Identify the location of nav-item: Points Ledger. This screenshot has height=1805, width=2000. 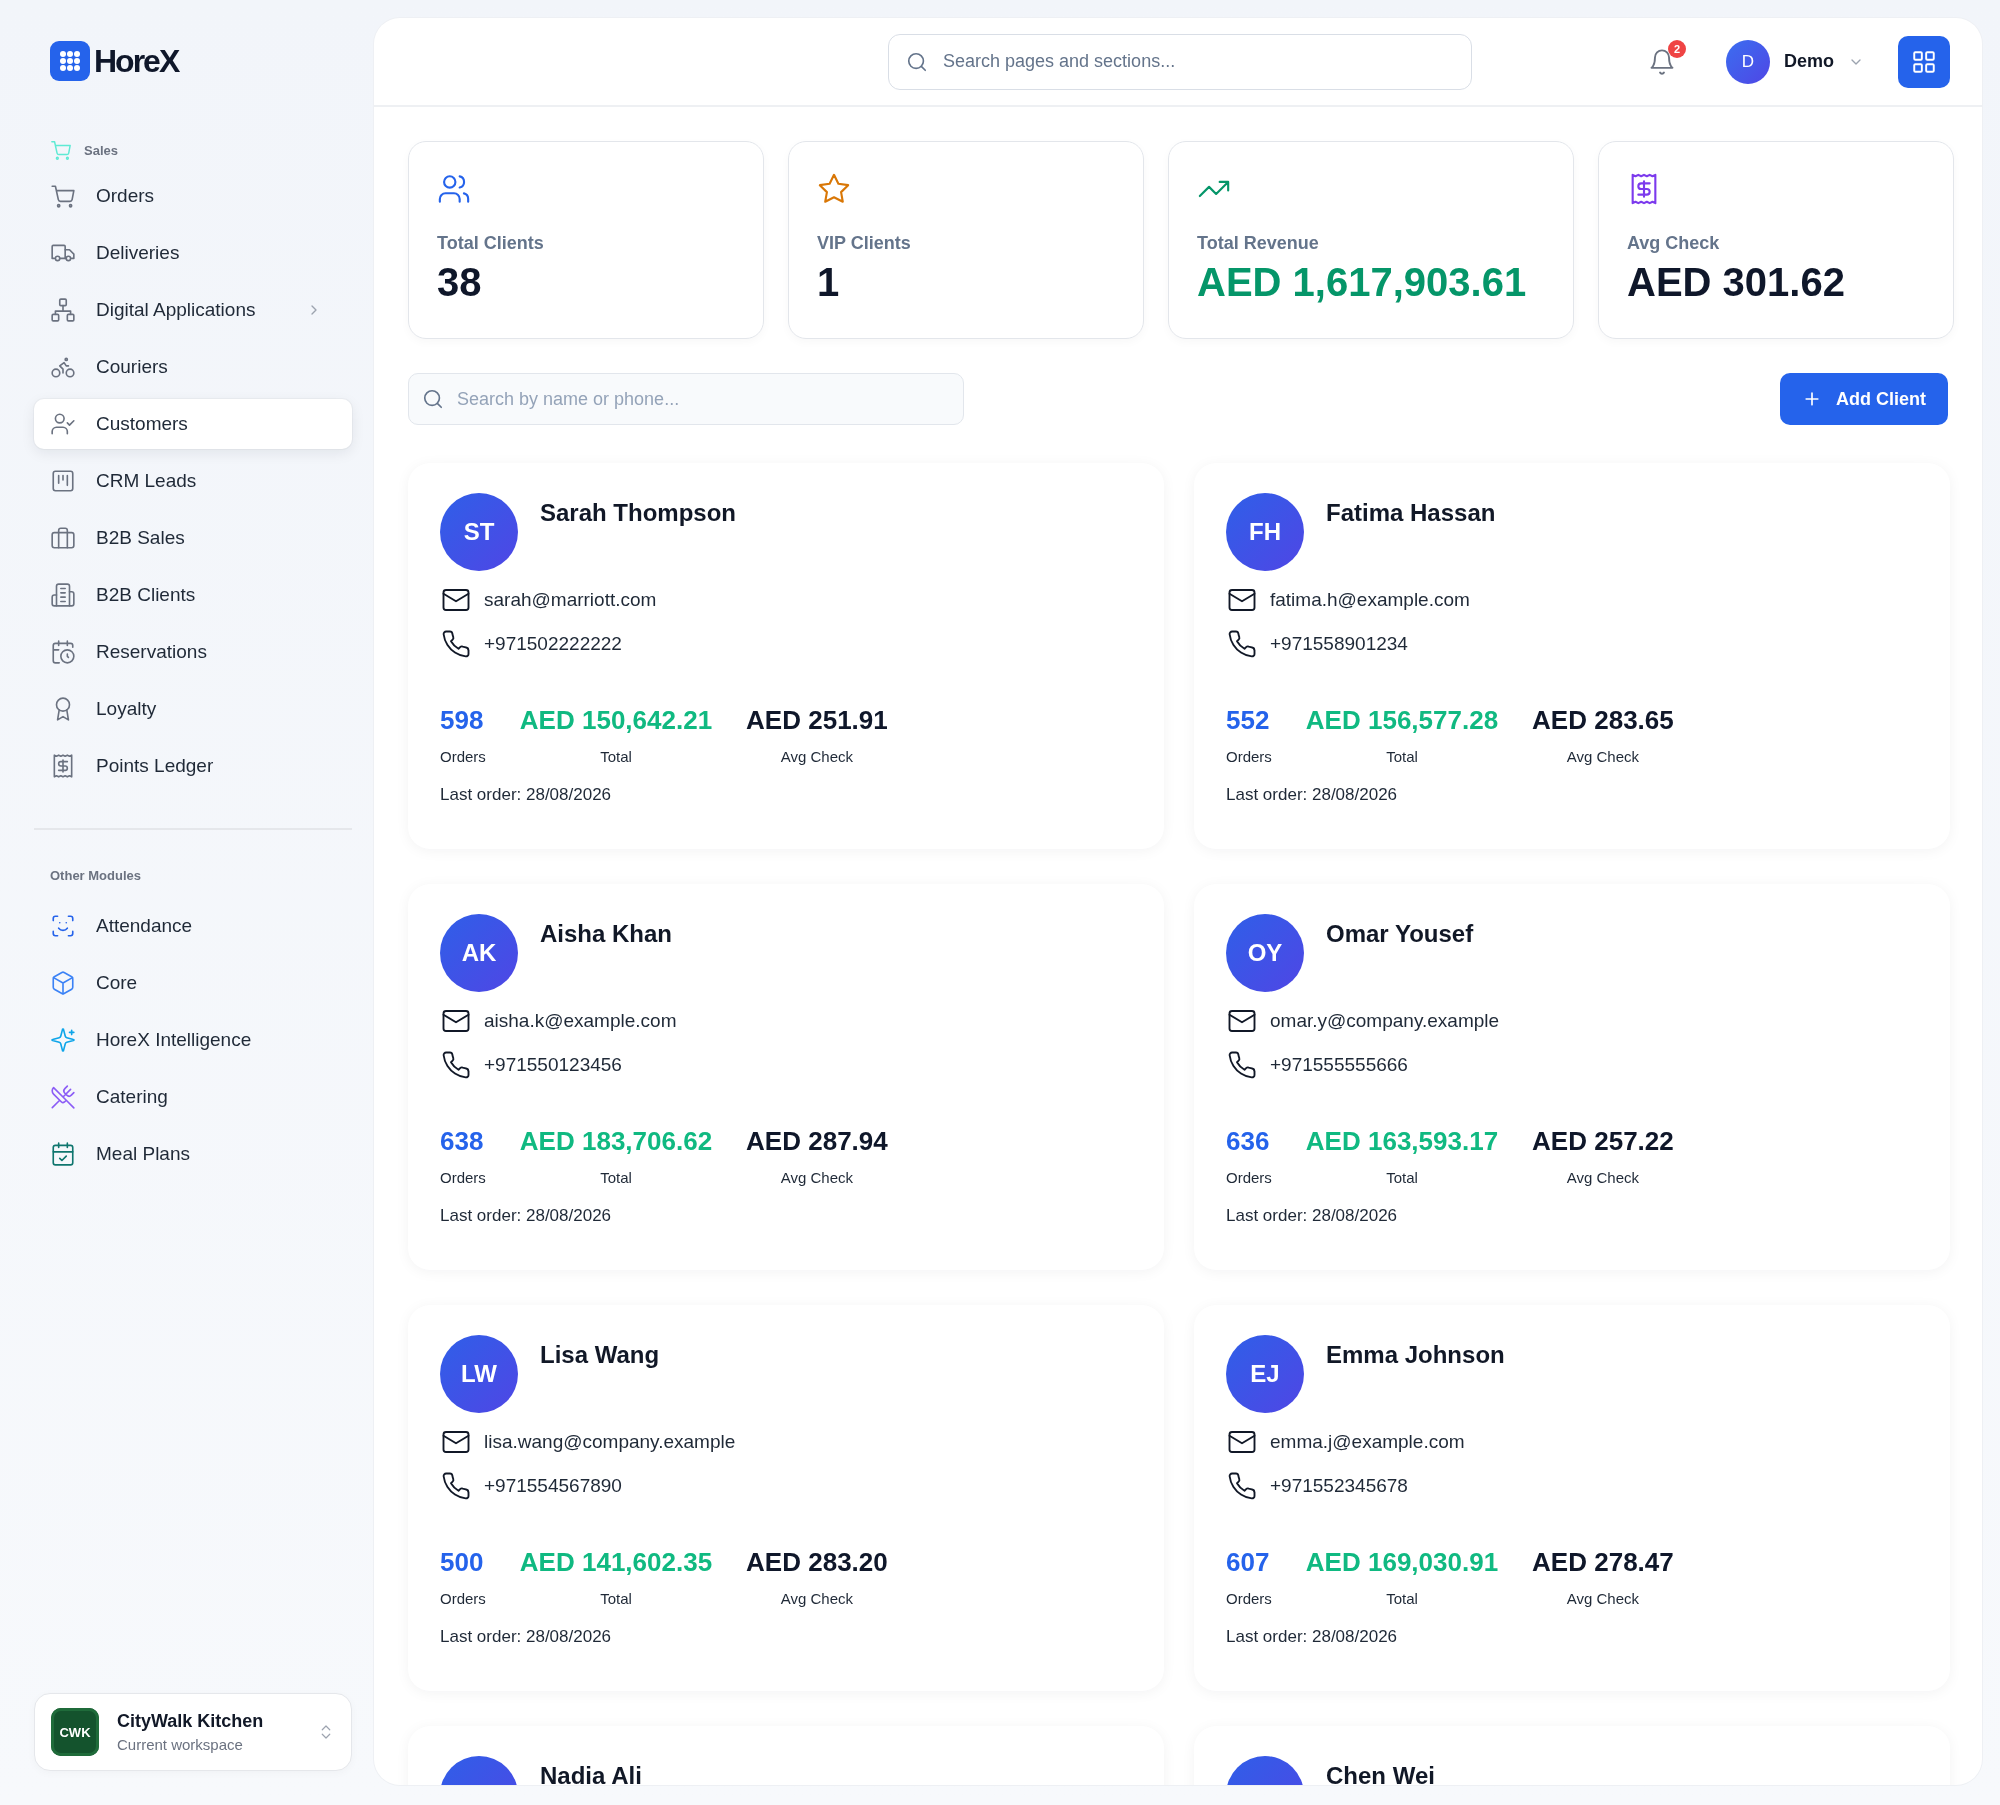
(193, 766).